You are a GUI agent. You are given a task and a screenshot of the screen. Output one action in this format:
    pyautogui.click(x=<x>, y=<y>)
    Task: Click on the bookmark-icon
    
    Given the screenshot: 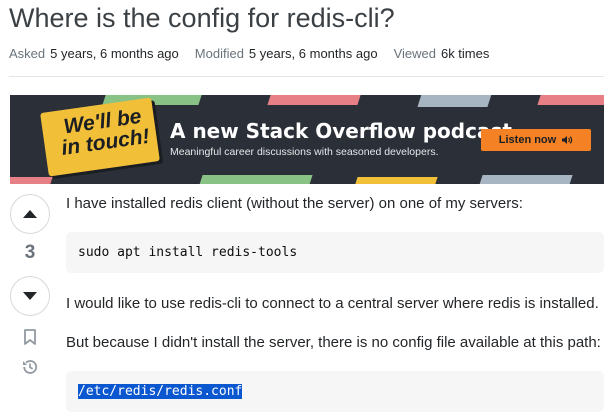 What is the action you would take?
    pyautogui.click(x=30, y=337)
    